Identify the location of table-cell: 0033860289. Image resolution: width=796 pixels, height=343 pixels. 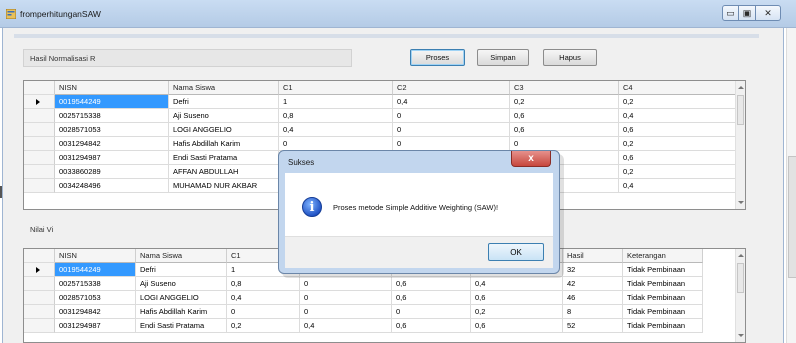
(112, 172).